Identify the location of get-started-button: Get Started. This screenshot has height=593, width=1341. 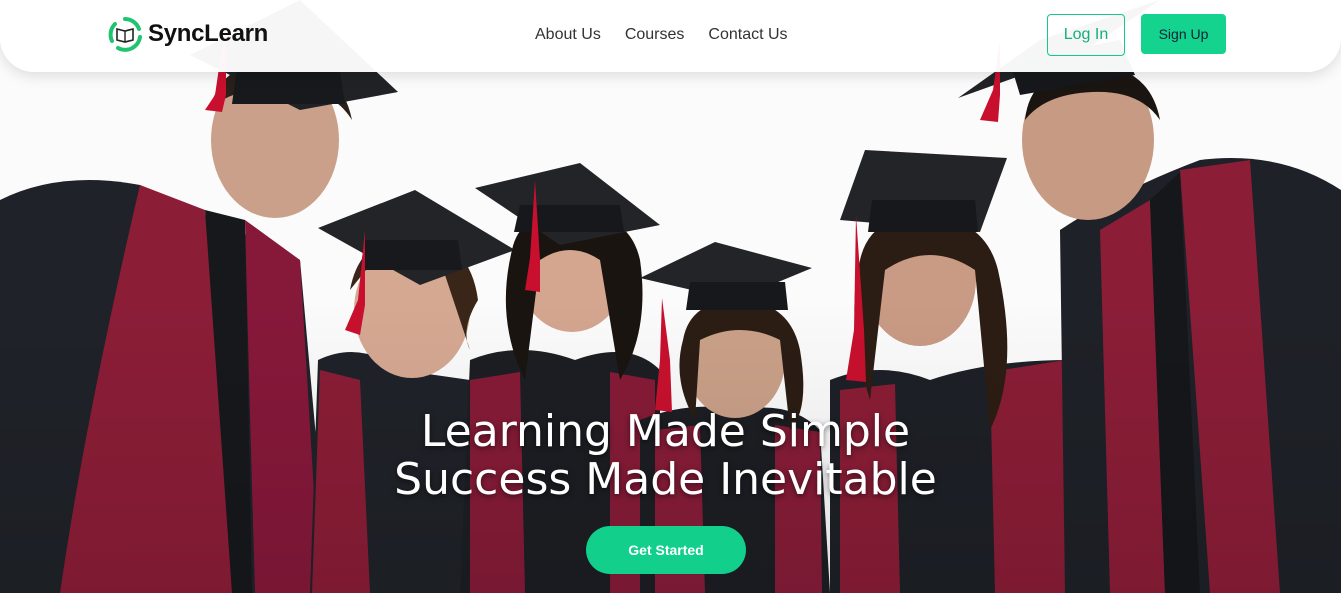
(666, 550).